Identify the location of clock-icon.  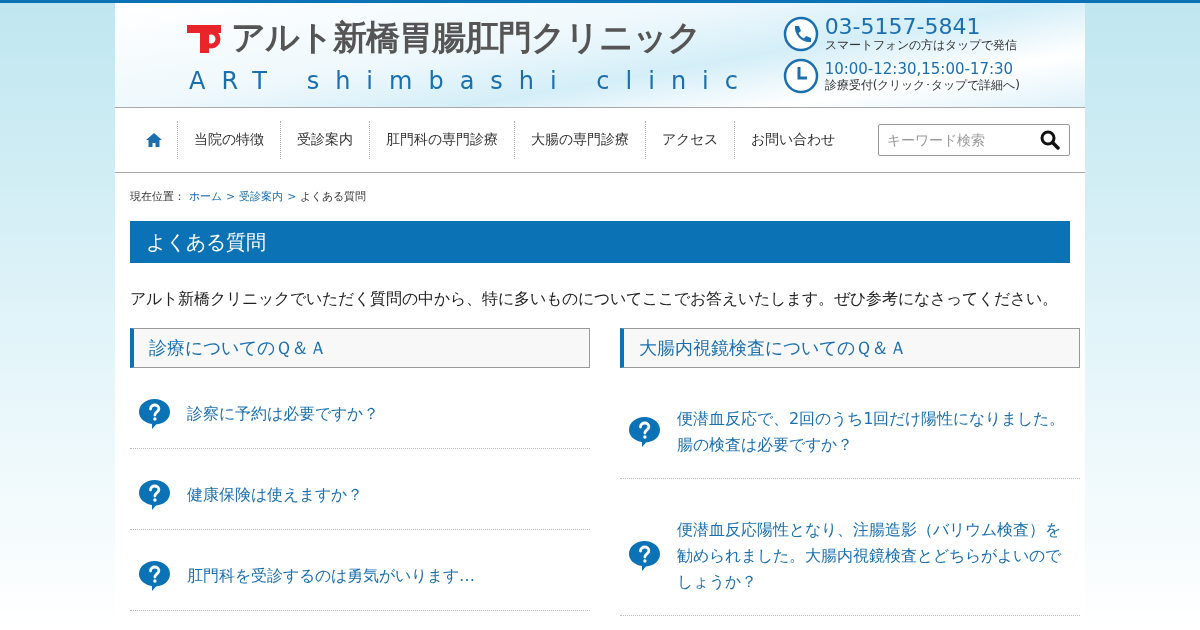
(800, 76).